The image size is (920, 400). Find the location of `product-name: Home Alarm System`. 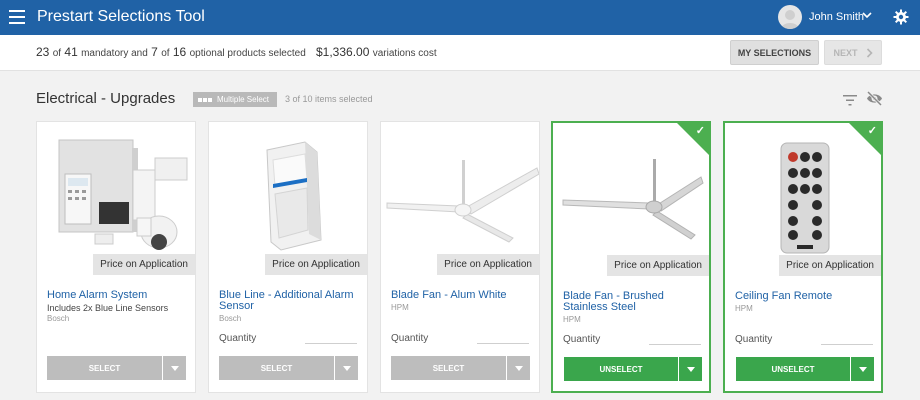

product-name: Home Alarm System is located at coordinates (117, 295).